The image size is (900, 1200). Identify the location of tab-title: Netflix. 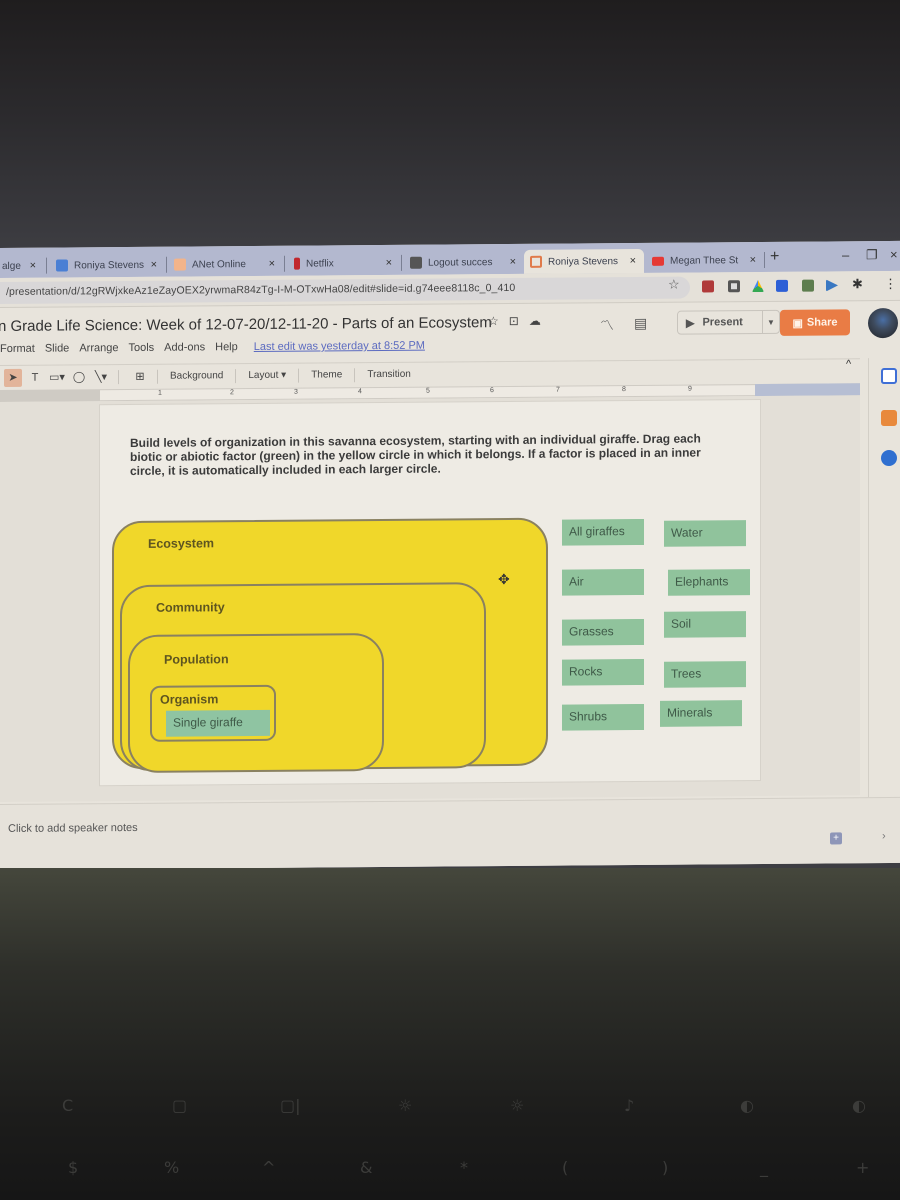
(320, 263).